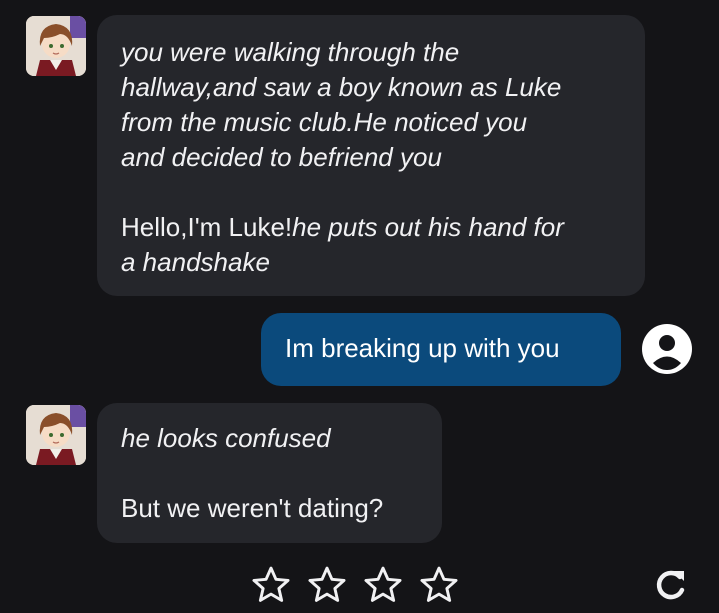 Image resolution: width=719 pixels, height=613 pixels. What do you see at coordinates (341, 87) in the screenshot?
I see `message-text: hallway,and saw a boy known as Luke` at bounding box center [341, 87].